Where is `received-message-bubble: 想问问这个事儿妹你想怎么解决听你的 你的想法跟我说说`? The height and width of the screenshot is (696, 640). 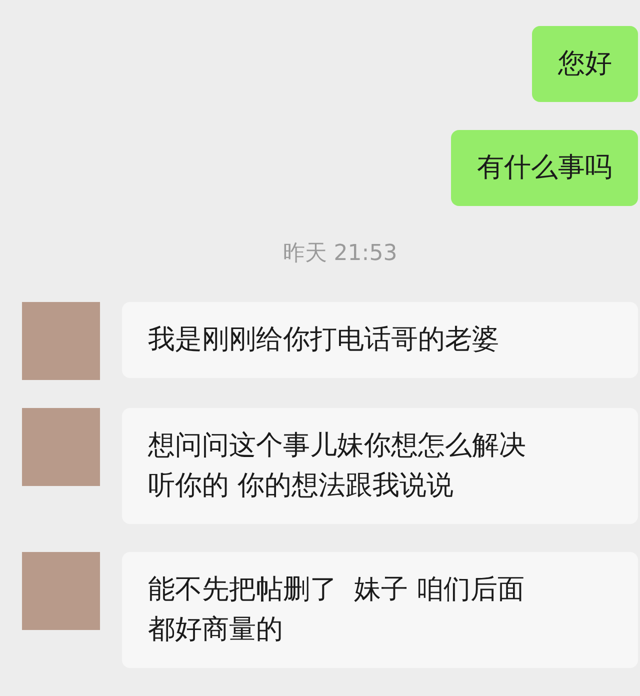 received-message-bubble: 想问问这个事儿妹你想怎么解决听你的 你的想法跟我说说 is located at coordinates (380, 466).